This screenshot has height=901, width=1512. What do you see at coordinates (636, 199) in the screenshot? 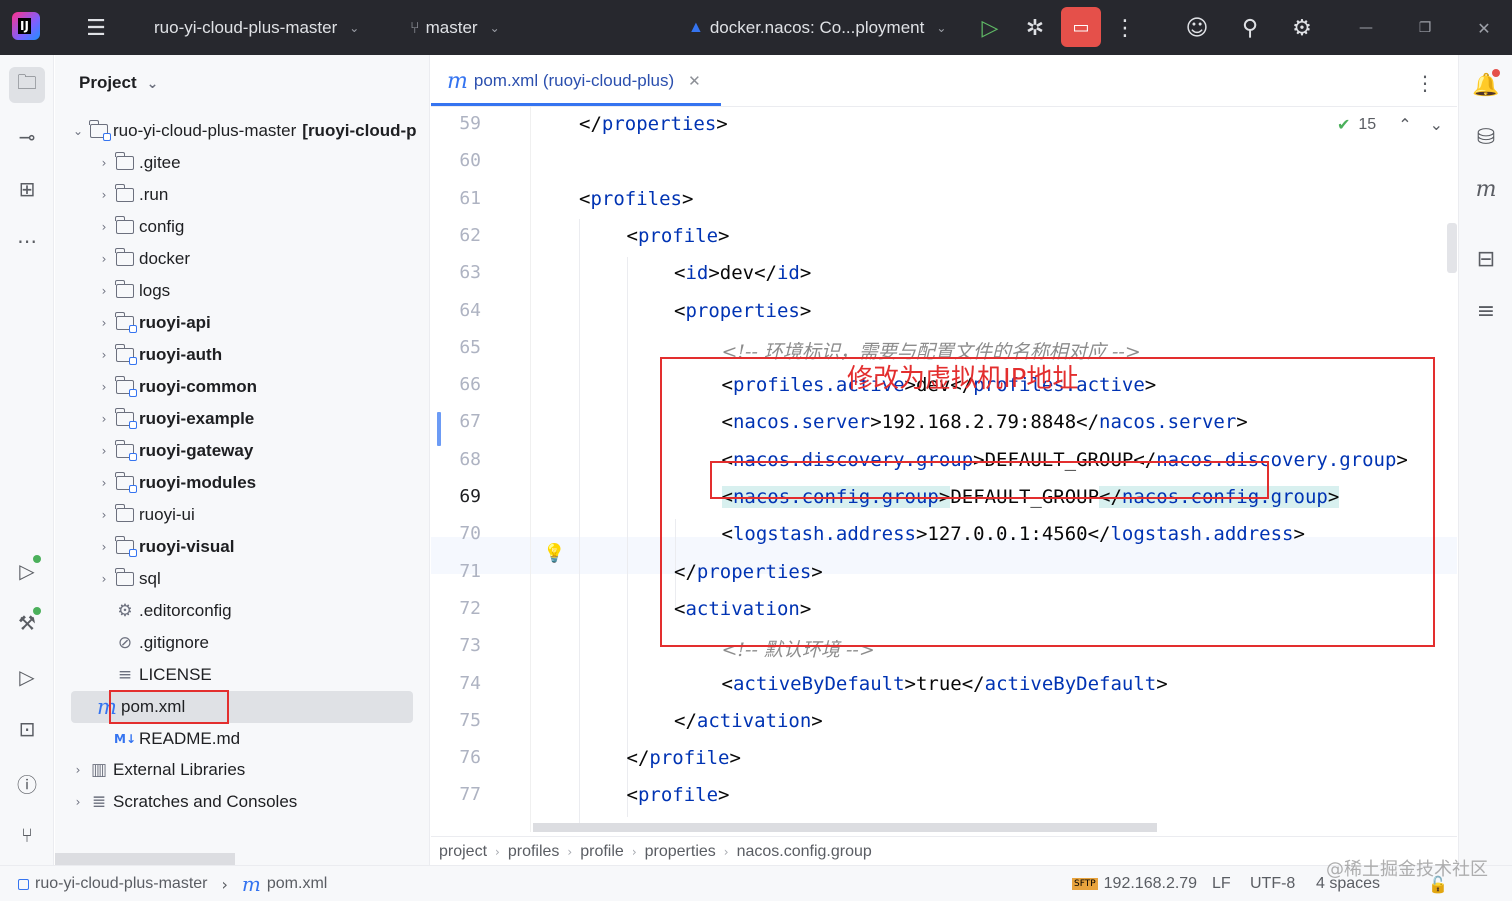
I see `code-line: <profiles>` at bounding box center [636, 199].